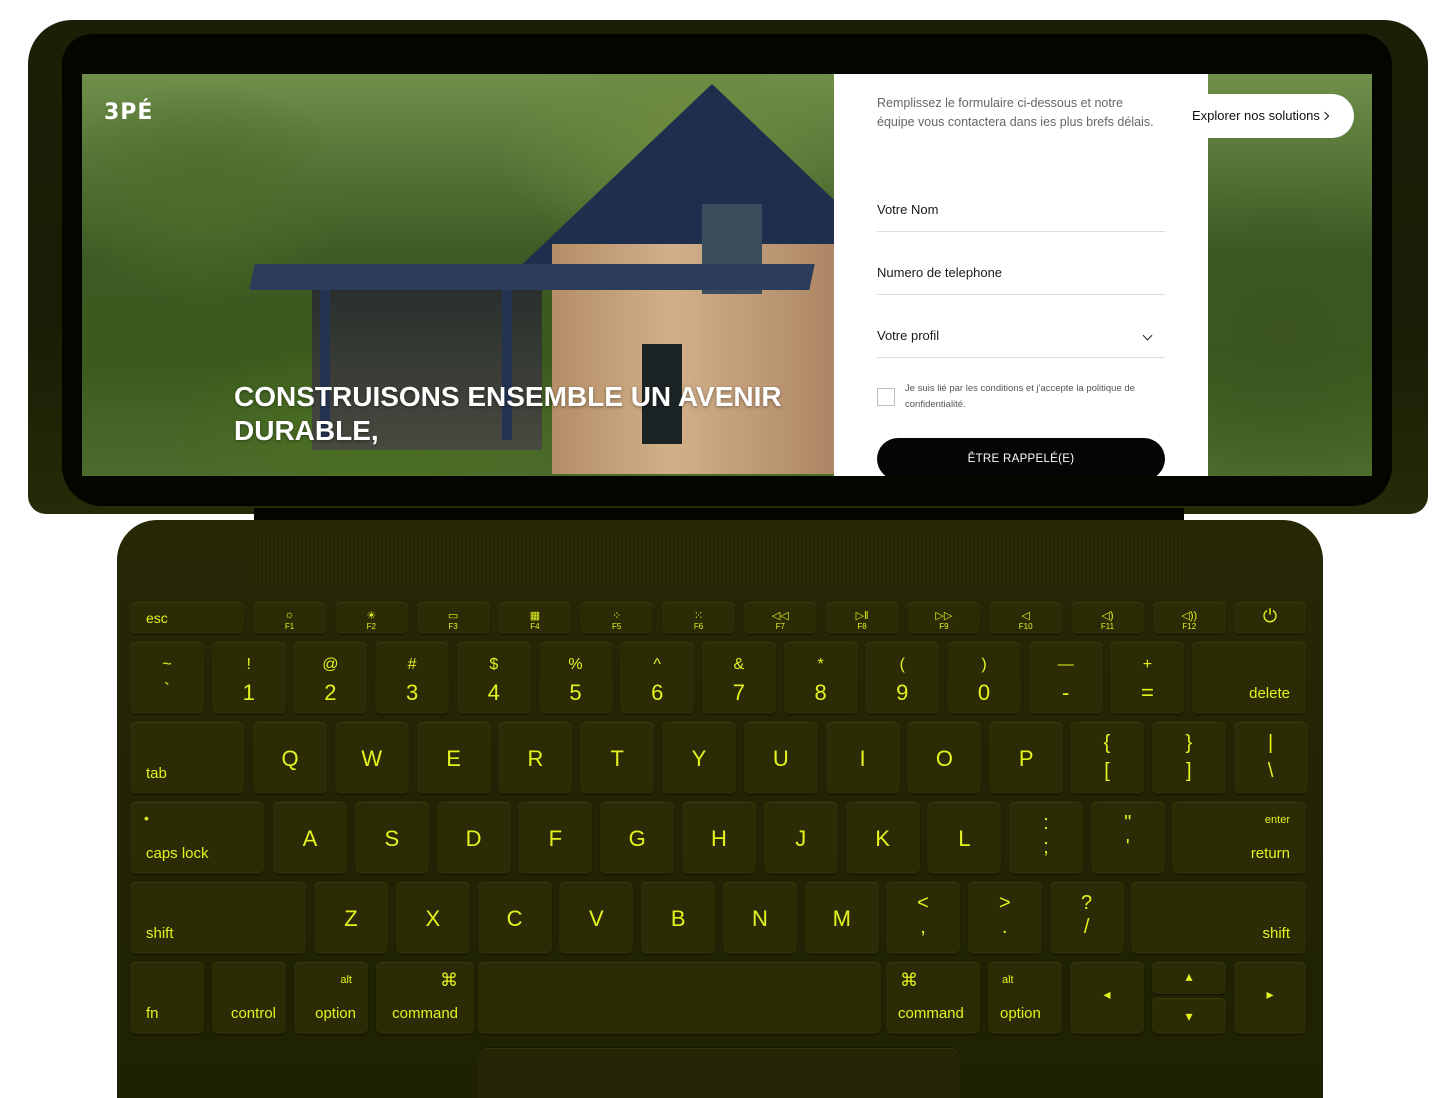 This screenshot has width=1440, height=1098. What do you see at coordinates (1004, 918) in the screenshot?
I see `symbol-key: >.` at bounding box center [1004, 918].